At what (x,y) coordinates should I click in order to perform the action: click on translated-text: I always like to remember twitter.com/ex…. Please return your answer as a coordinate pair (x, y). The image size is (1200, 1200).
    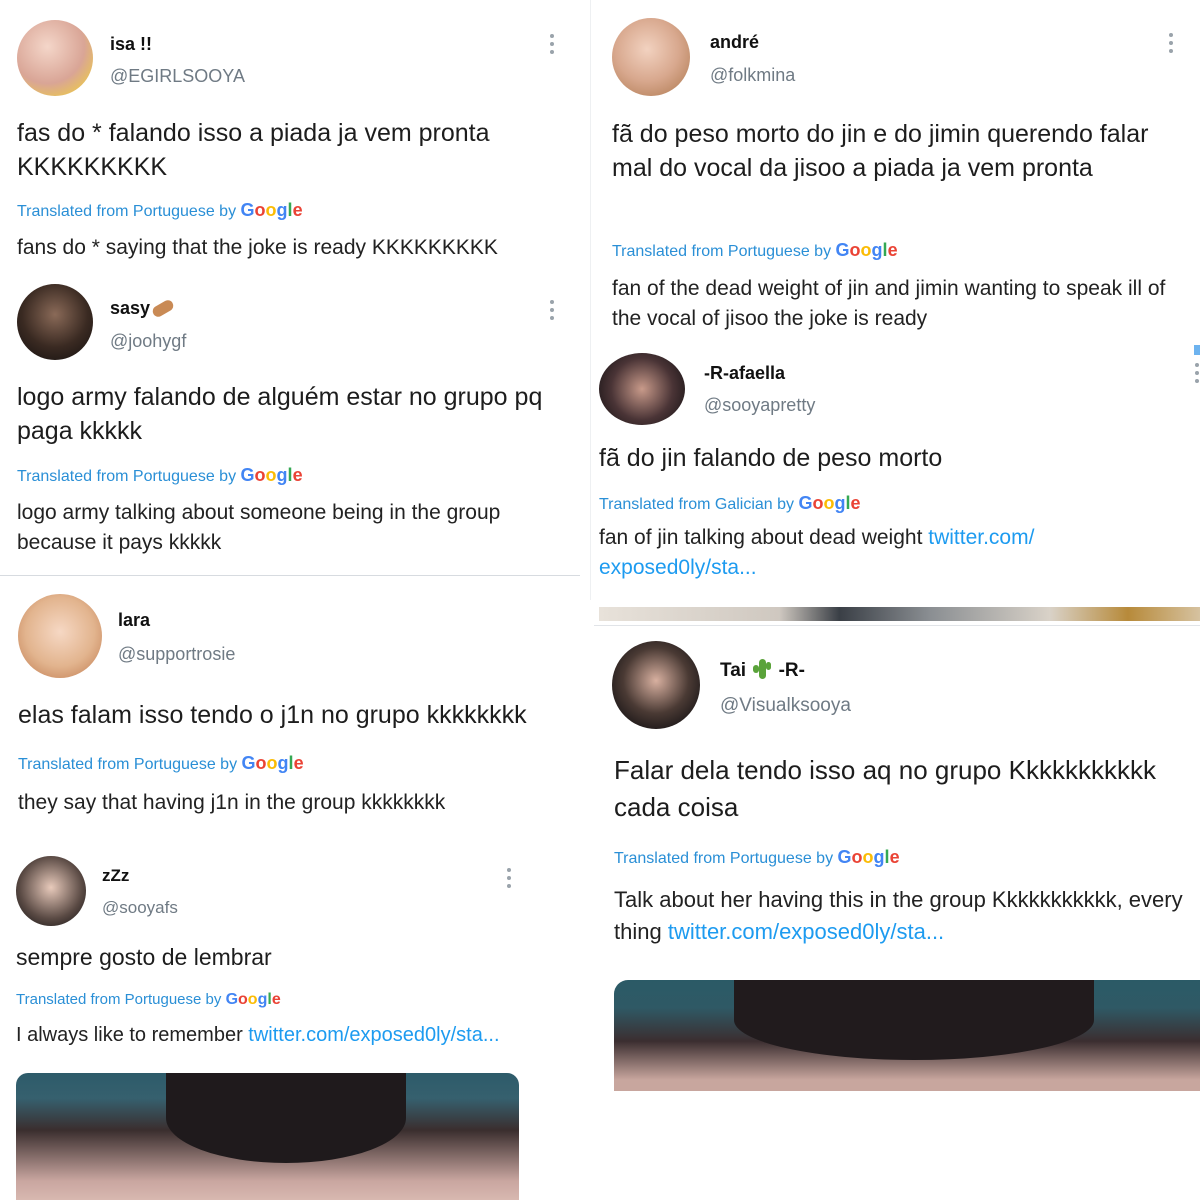
    Looking at the image, I should click on (258, 1035).